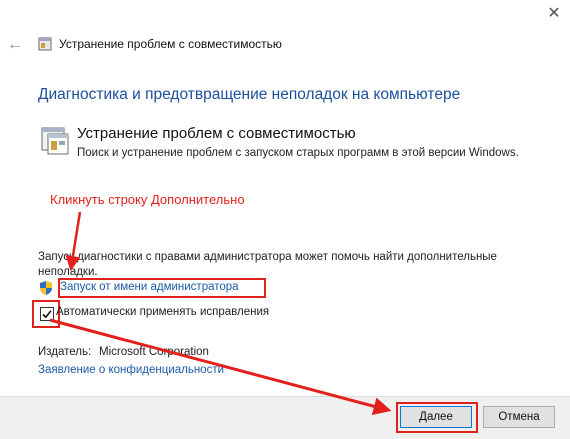 This screenshot has width=570, height=439. Describe the element at coordinates (437, 417) in the screenshot. I see `annotation-box-next` at that location.